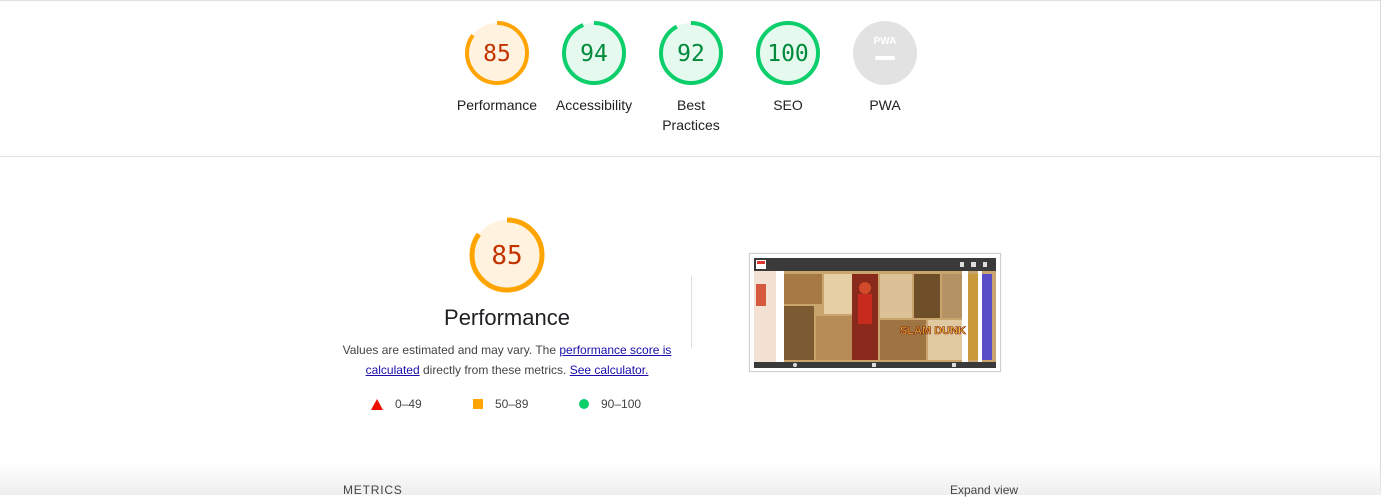  I want to click on legend-range: 50–89, so click(512, 404).